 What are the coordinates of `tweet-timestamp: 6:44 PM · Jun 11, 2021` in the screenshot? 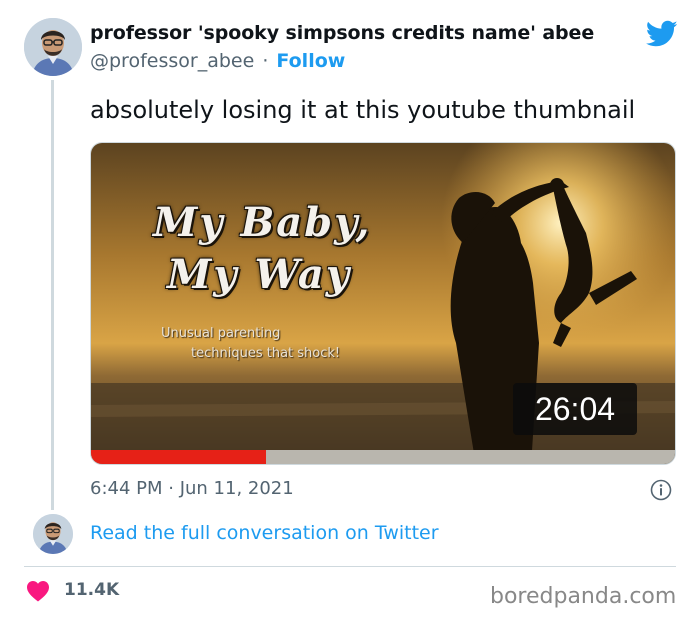 It's located at (192, 488).